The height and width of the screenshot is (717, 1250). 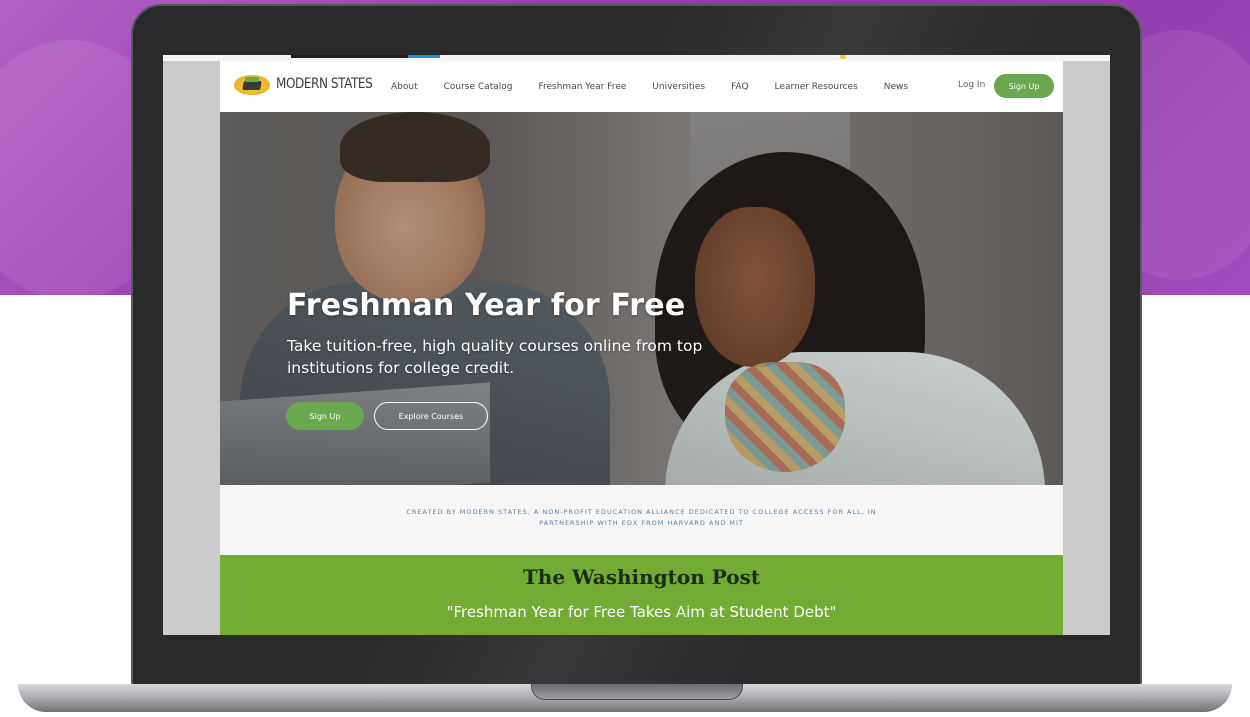 I want to click on nav-course-catalog: Course Catalog, so click(x=478, y=87).